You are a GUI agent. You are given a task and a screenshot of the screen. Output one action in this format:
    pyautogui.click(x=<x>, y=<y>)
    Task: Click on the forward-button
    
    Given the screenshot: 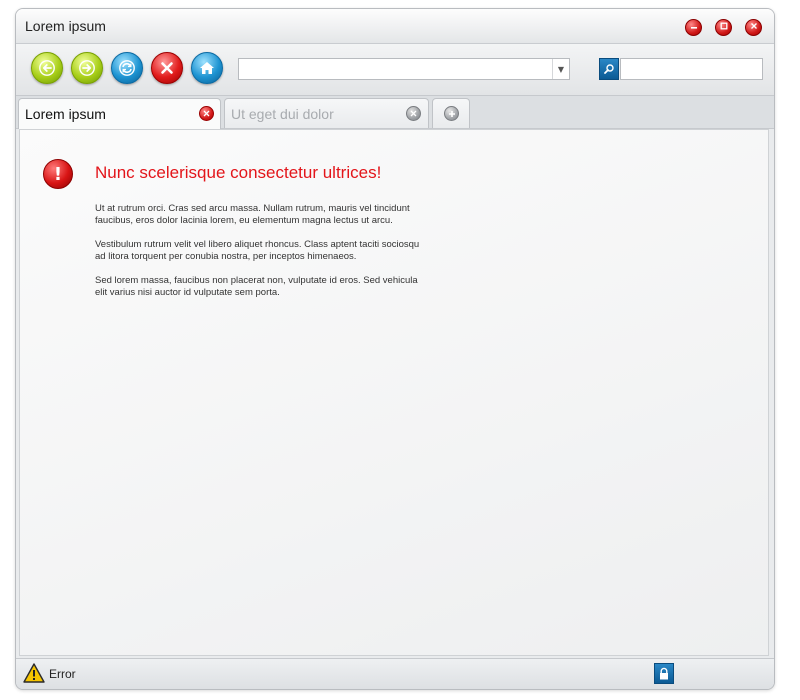 What is the action you would take?
    pyautogui.click(x=87, y=68)
    